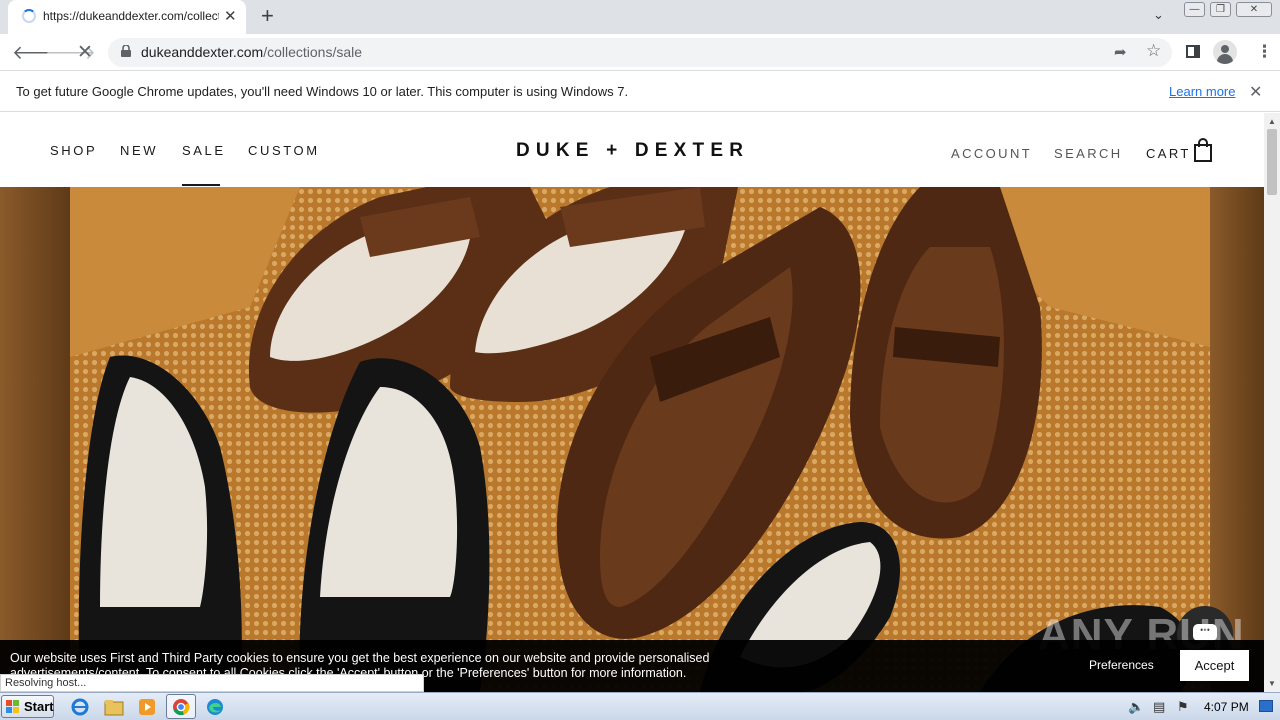  I want to click on nav-new: NEW, so click(139, 150).